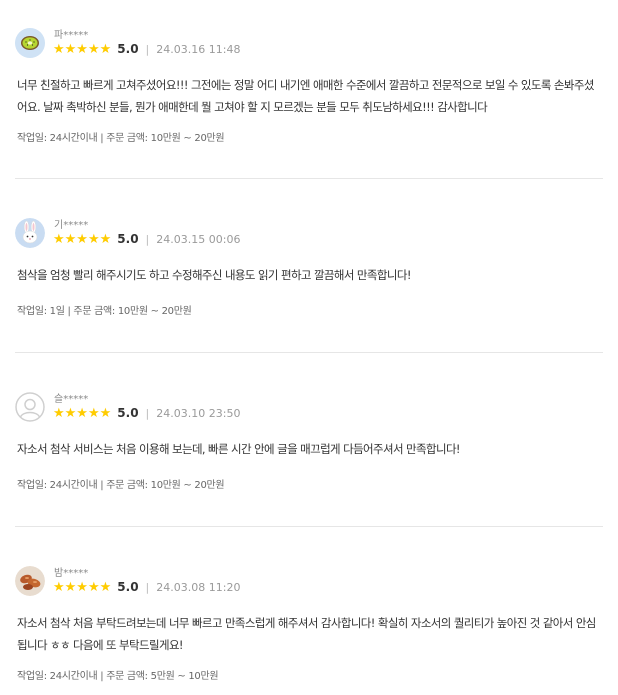  Describe the element at coordinates (118, 676) in the screenshot. I see `review-meta: 작업일: 24시간이내 | 주문 금액: 5만원 ~ 10만원` at that location.